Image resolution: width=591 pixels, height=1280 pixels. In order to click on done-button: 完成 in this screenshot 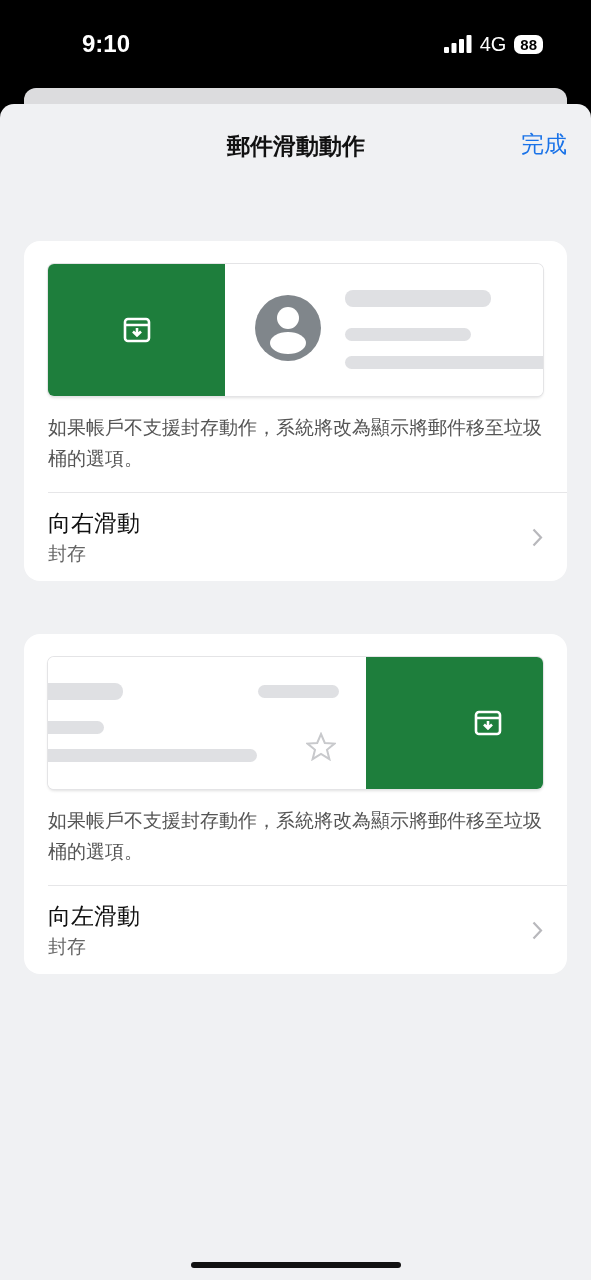, I will do `click(544, 144)`.